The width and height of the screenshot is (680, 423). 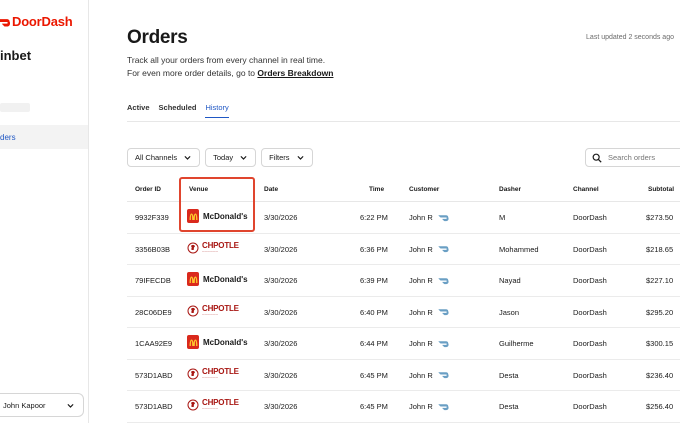 I want to click on tab-active: Active, so click(x=138, y=110).